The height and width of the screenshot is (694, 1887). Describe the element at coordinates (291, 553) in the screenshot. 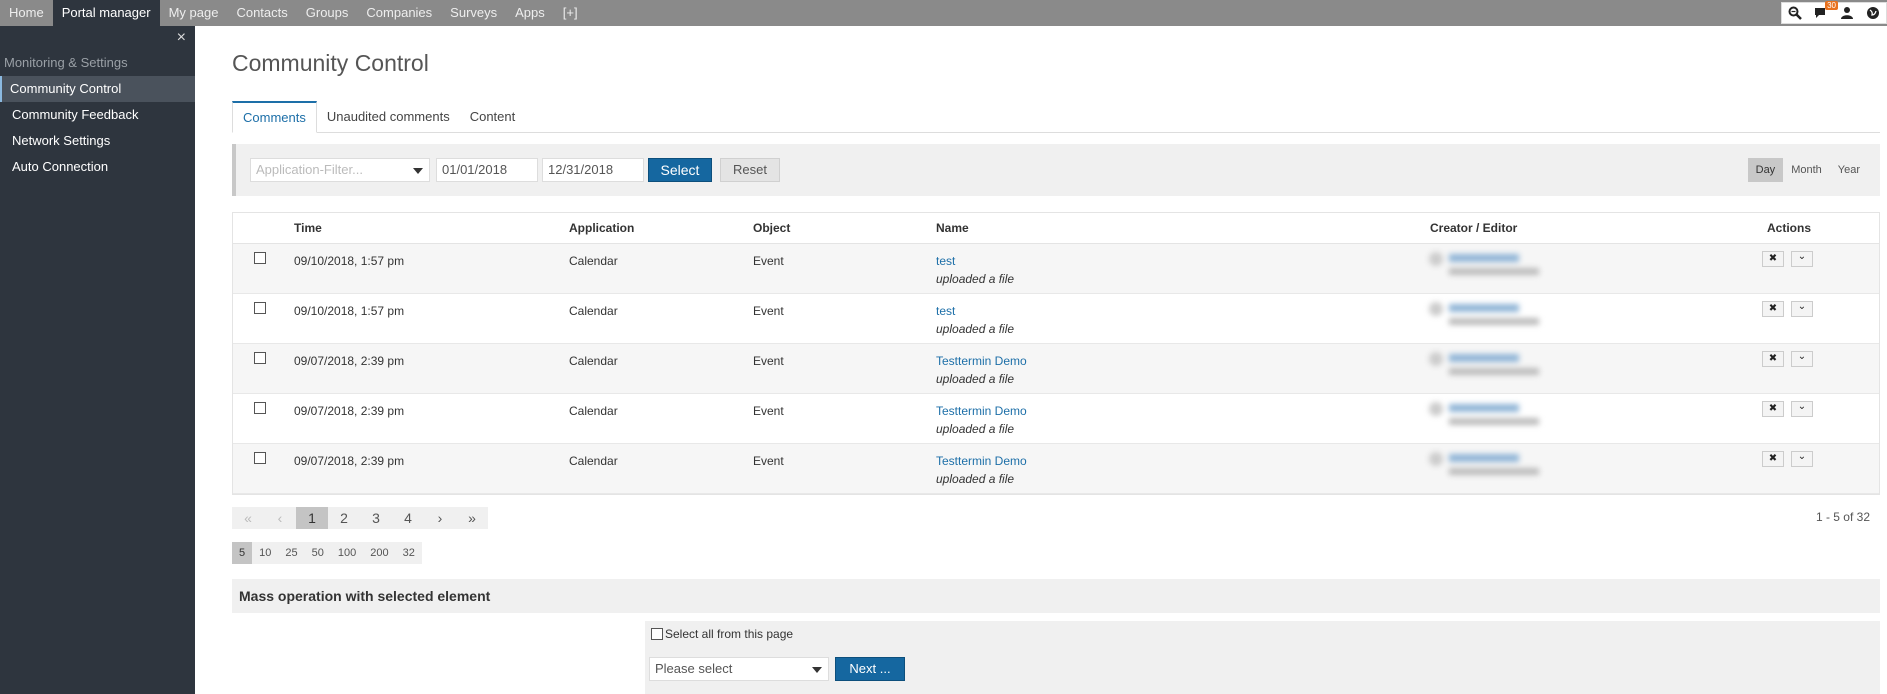

I see `page-size-25: 25` at that location.